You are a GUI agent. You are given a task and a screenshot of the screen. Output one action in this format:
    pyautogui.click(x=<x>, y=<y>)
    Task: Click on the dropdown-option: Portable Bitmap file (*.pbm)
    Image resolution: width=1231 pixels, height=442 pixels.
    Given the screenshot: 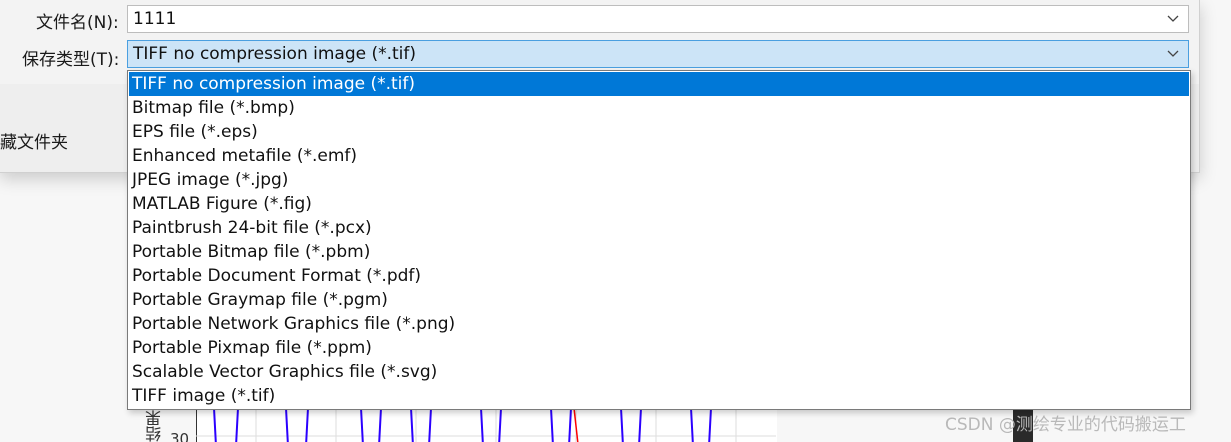 What is the action you would take?
    pyautogui.click(x=659, y=252)
    